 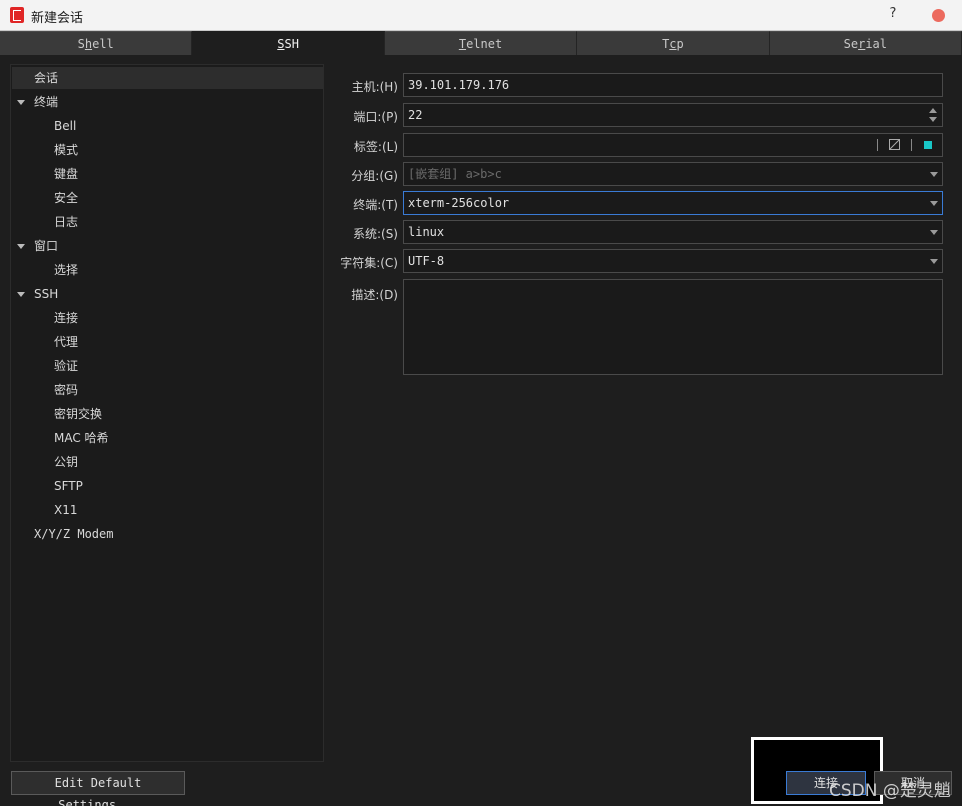 What do you see at coordinates (375, 147) in the screenshot?
I see `tag-label: 标签:(L)` at bounding box center [375, 147].